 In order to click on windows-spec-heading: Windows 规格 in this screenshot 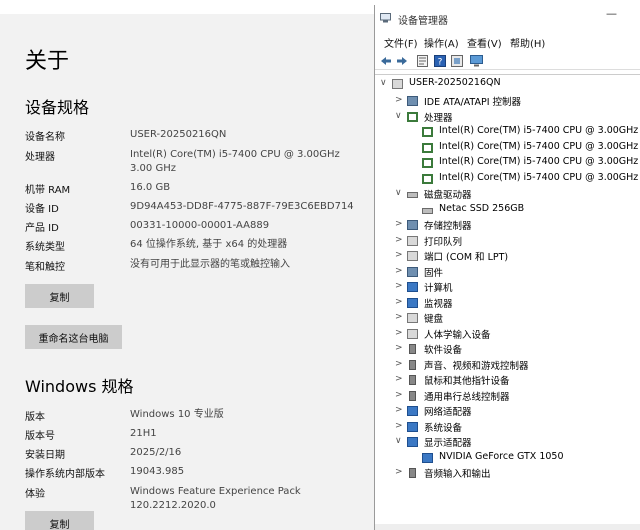, I will do `click(79, 386)`.